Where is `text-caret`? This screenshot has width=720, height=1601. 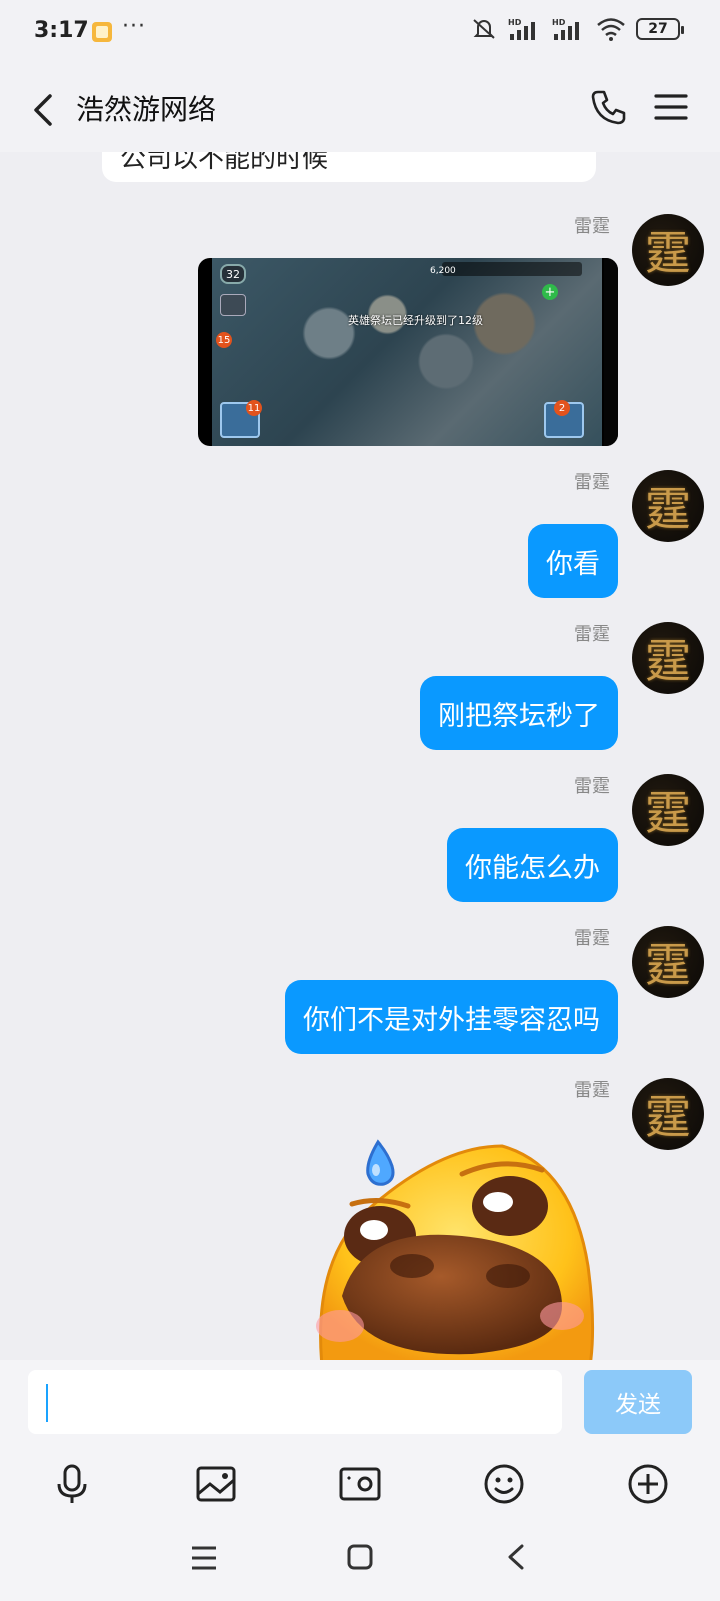 text-caret is located at coordinates (47, 1403).